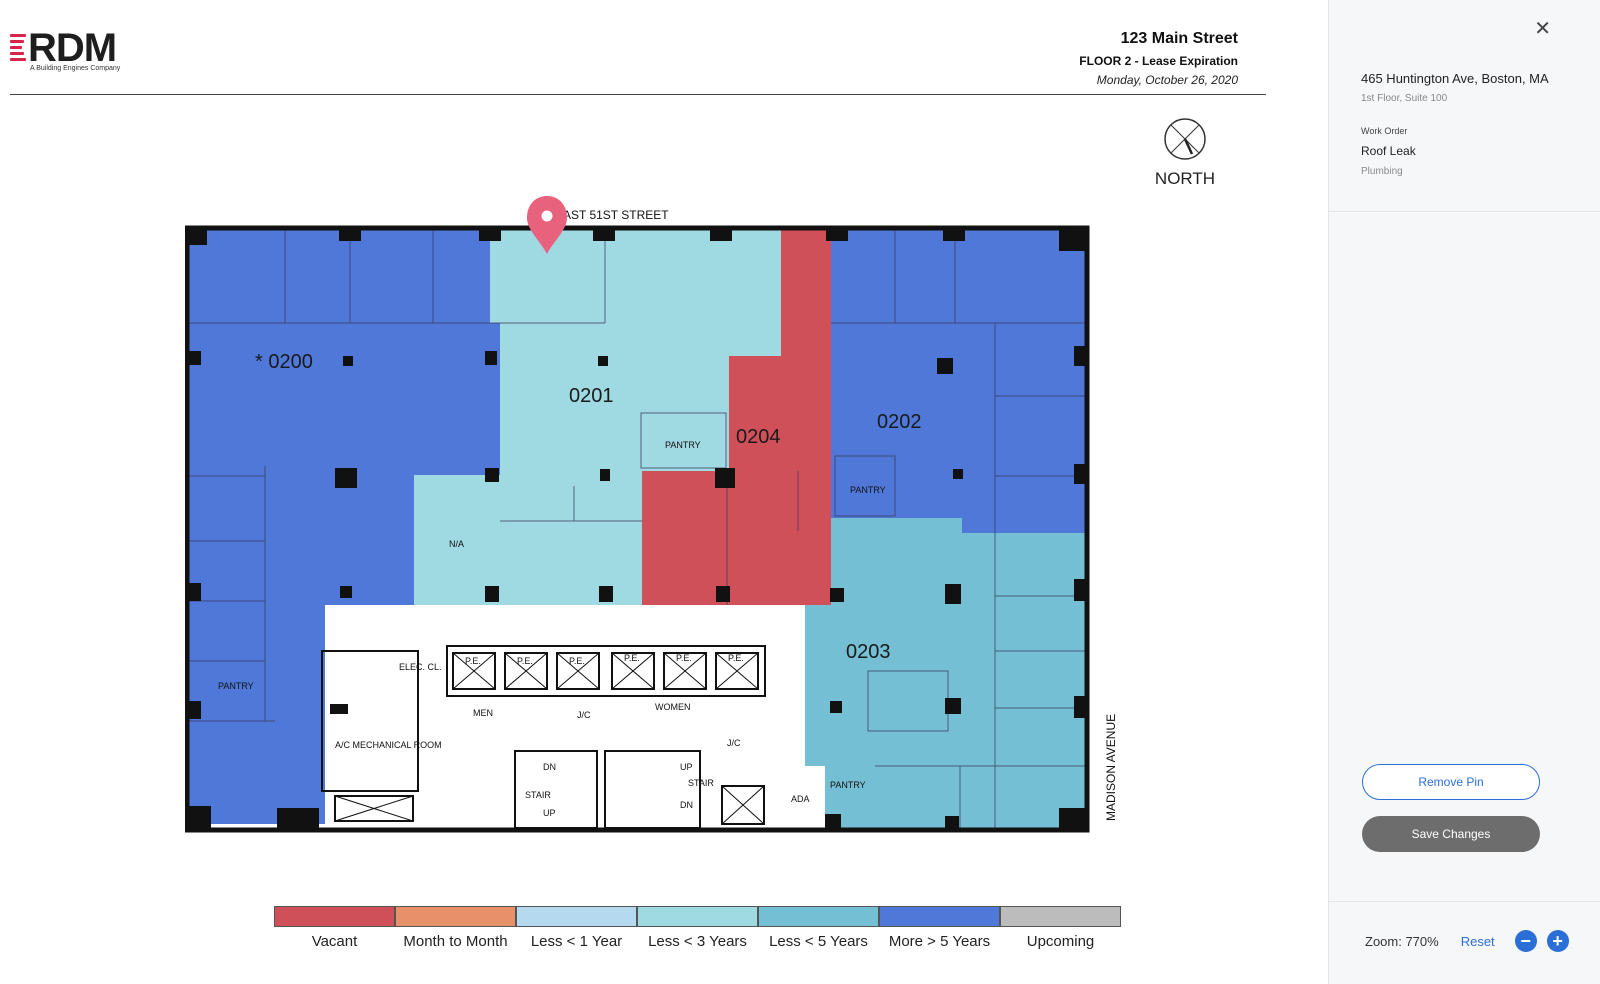  I want to click on ada-label: ADA, so click(800, 799).